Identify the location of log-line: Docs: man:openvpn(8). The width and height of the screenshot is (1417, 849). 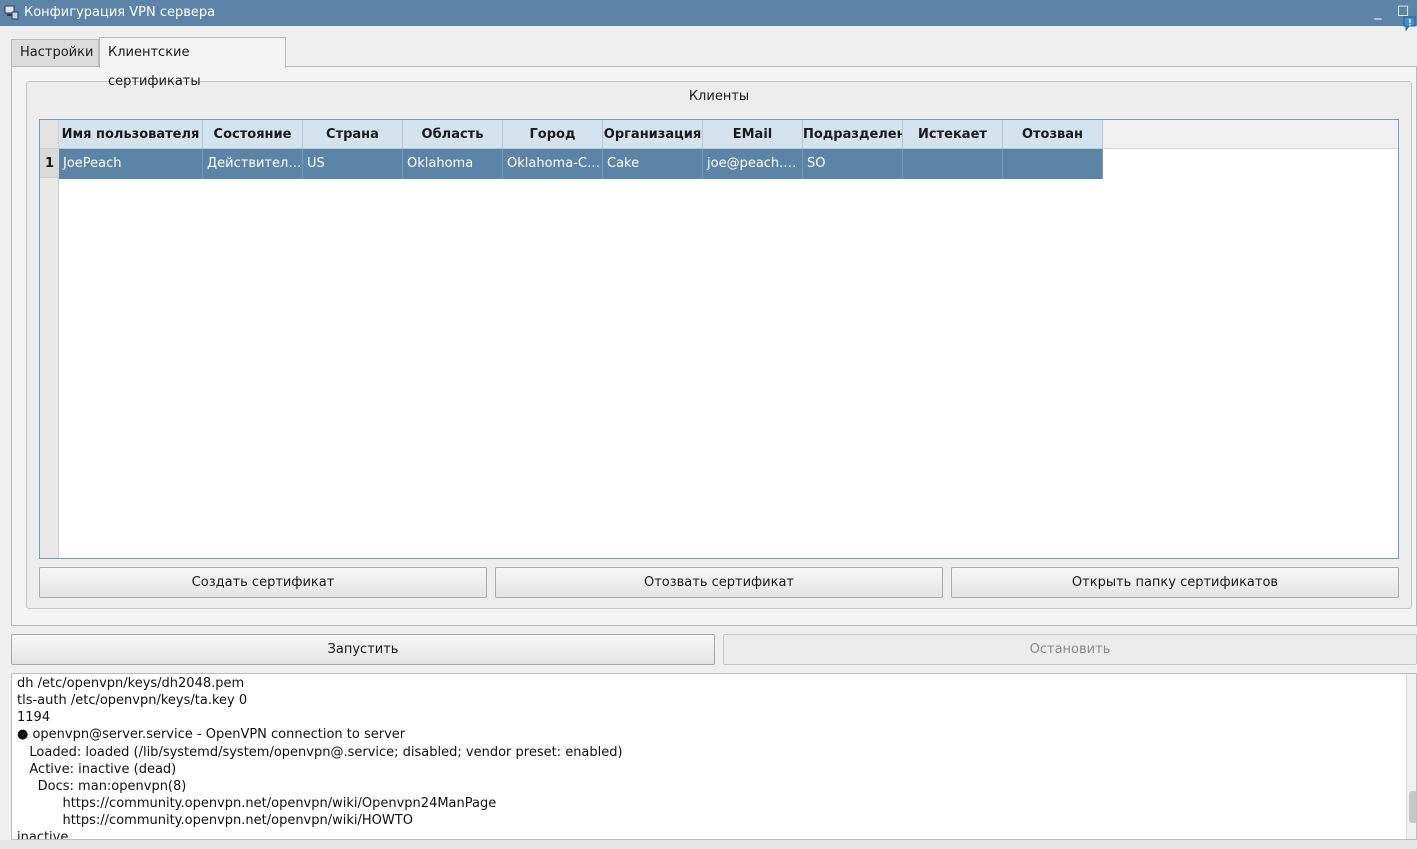
(102, 786).